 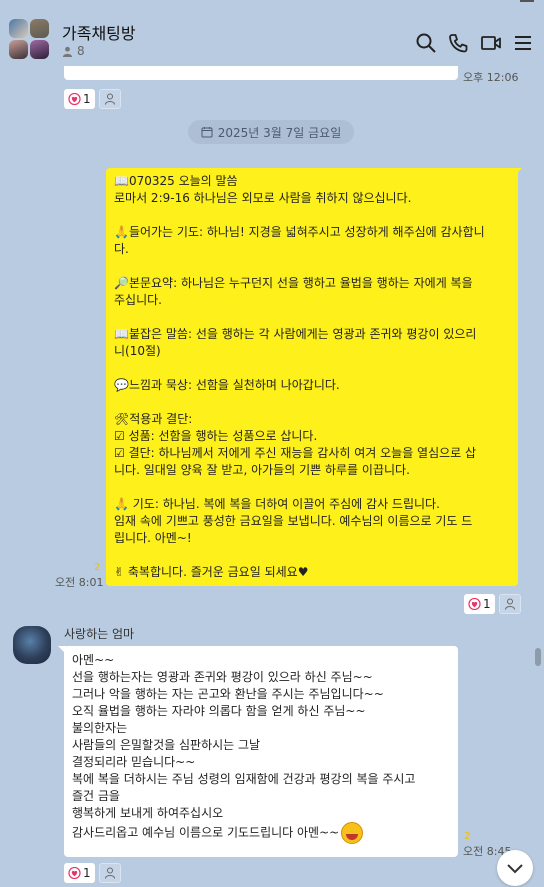 What do you see at coordinates (32, 645) in the screenshot?
I see `sender-avatar` at bounding box center [32, 645].